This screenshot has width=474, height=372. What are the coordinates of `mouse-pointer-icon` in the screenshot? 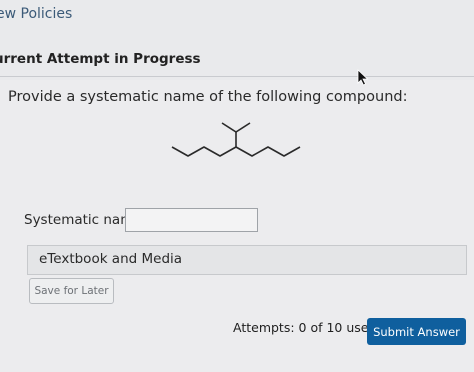 It's located at (363, 77).